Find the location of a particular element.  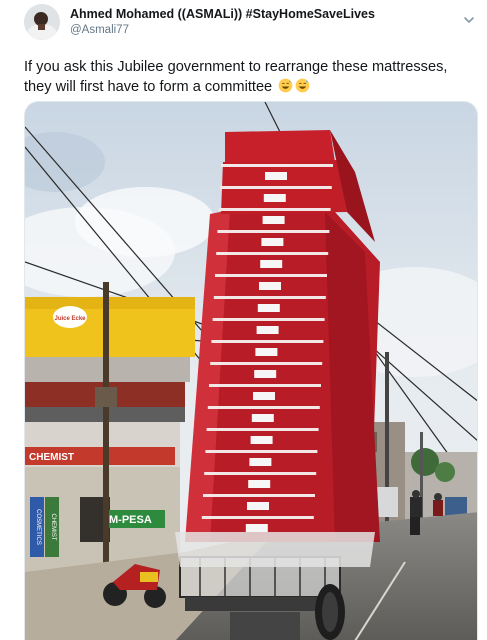

tweet-text-line-2-text: they will first have to form a committee is located at coordinates (148, 87).